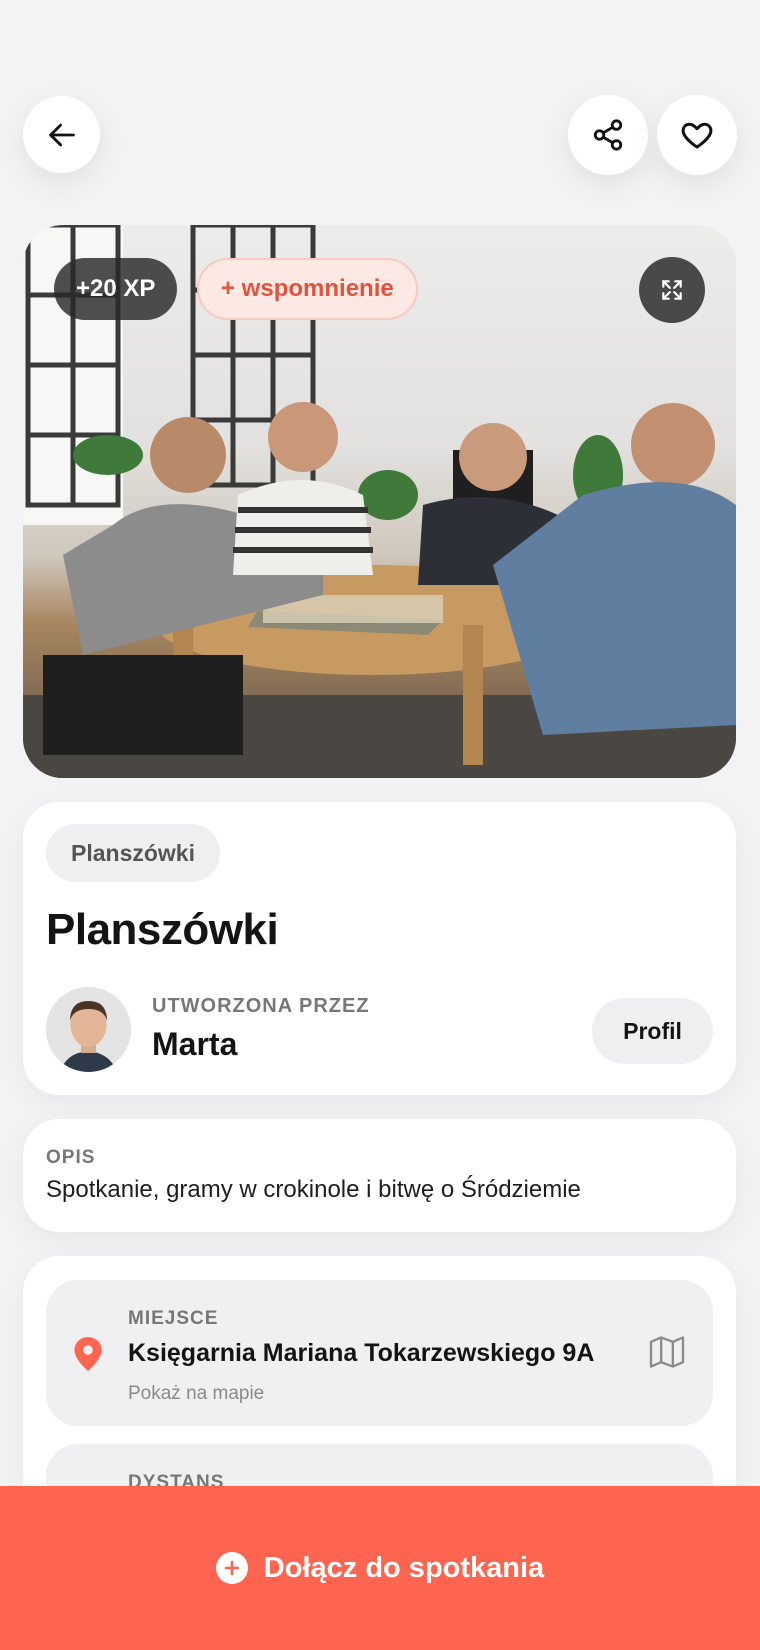  Describe the element at coordinates (195, 1044) in the screenshot. I see `creator-name: Marta` at that location.